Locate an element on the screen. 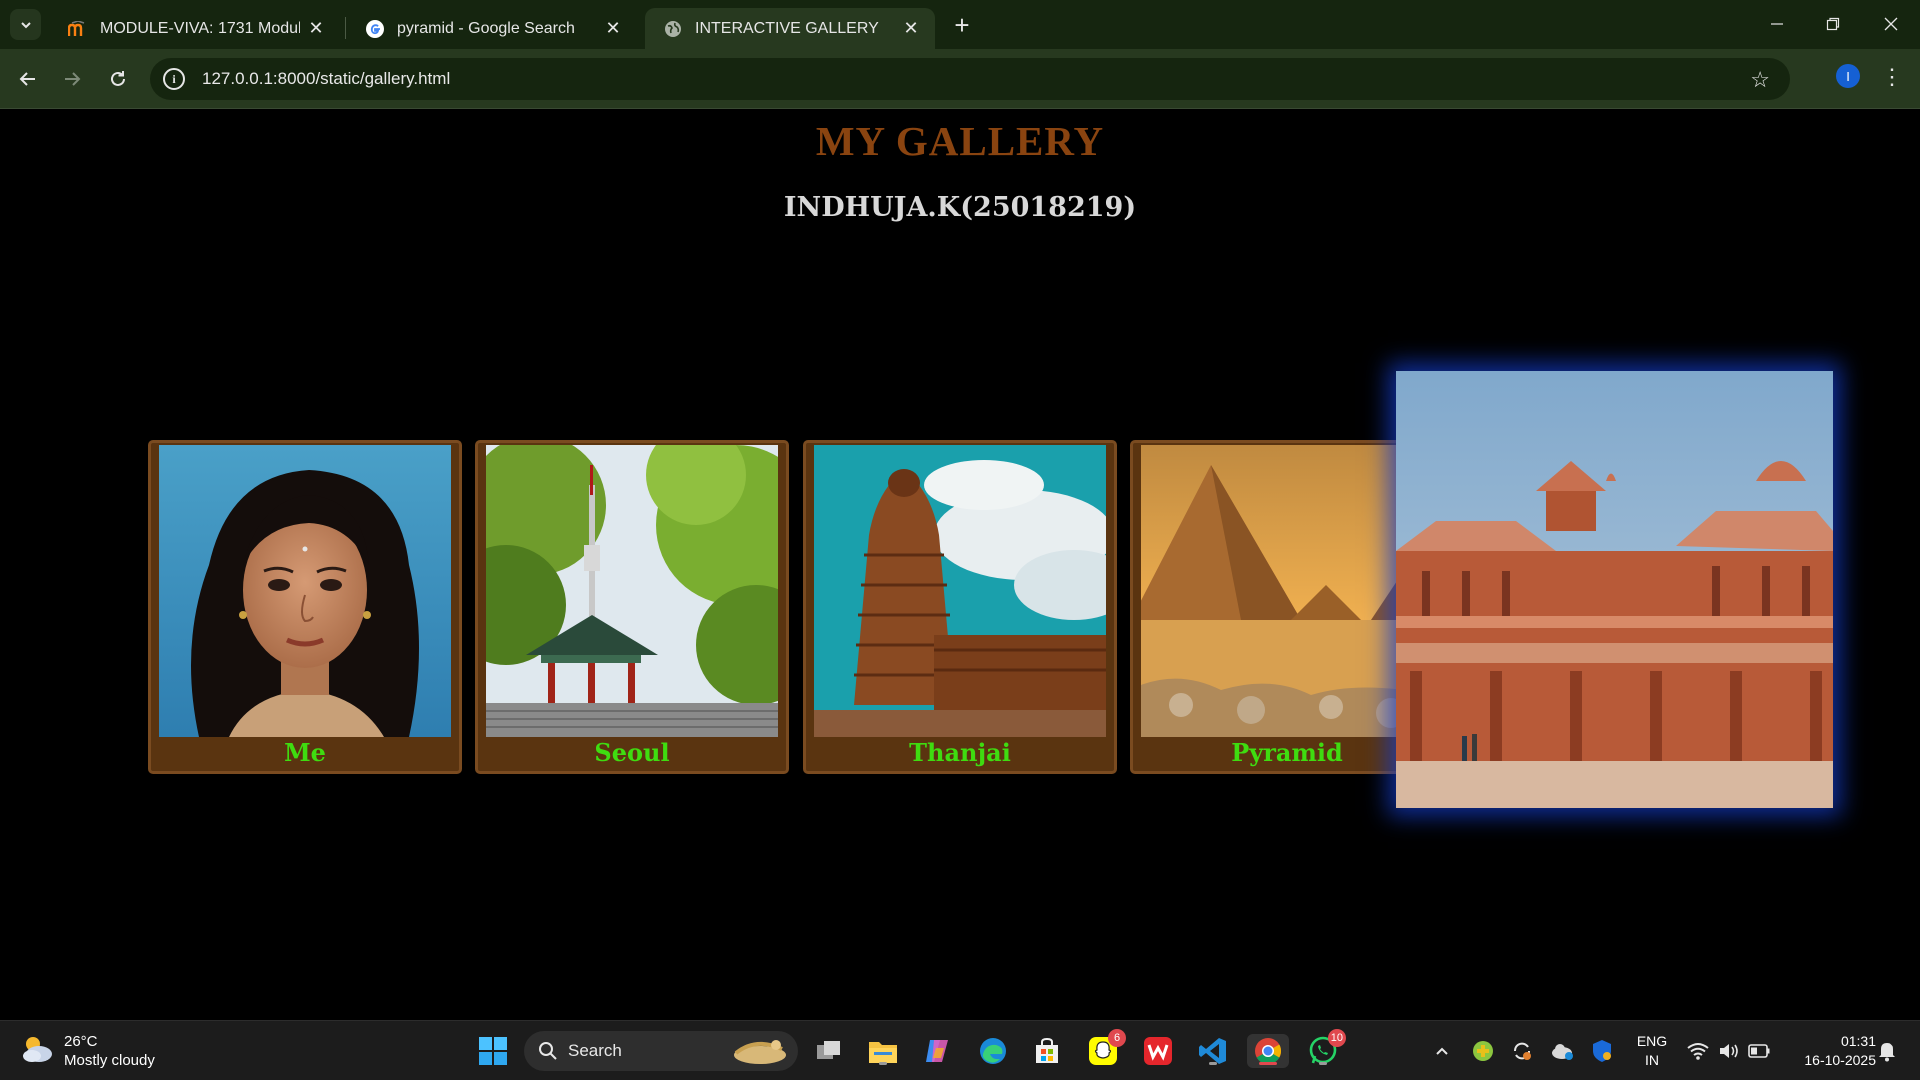  card-caption: Thanjai is located at coordinates (960, 752).